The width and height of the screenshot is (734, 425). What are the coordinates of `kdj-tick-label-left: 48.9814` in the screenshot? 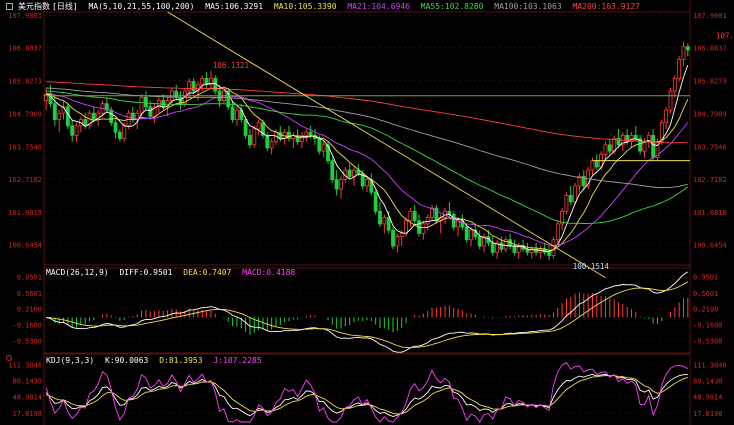 It's located at (27, 398).